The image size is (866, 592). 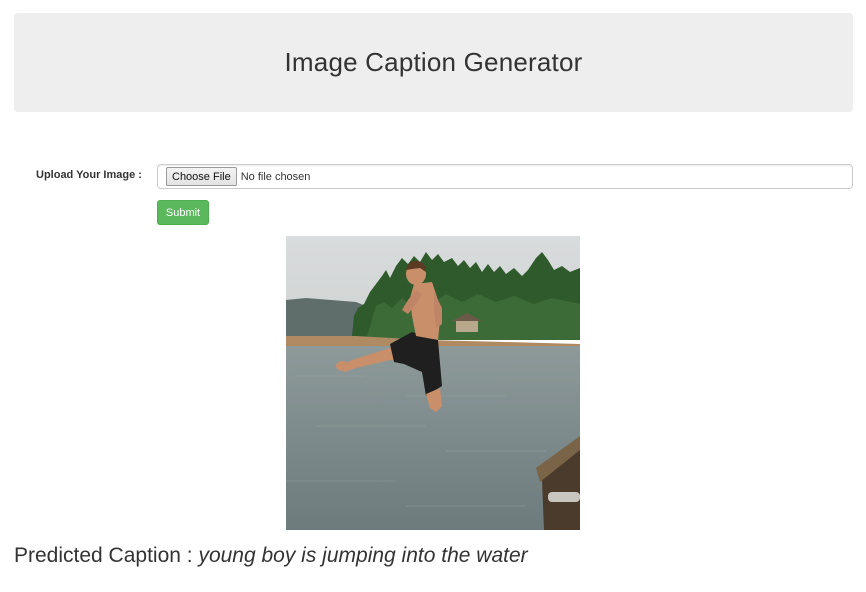 What do you see at coordinates (89, 175) in the screenshot?
I see `upload-label: Upload Your Image :` at bounding box center [89, 175].